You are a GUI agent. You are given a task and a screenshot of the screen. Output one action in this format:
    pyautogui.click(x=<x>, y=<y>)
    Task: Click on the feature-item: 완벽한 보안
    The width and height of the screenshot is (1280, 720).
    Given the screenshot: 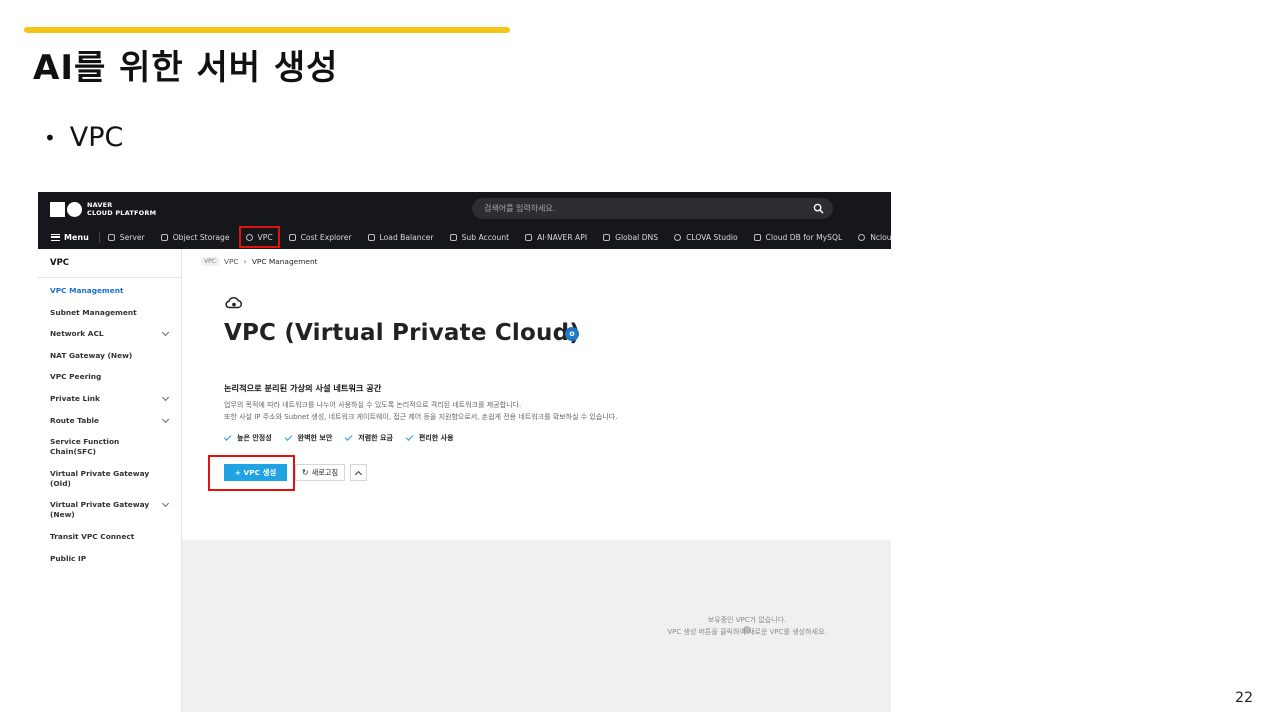 What is the action you would take?
    pyautogui.click(x=308, y=438)
    